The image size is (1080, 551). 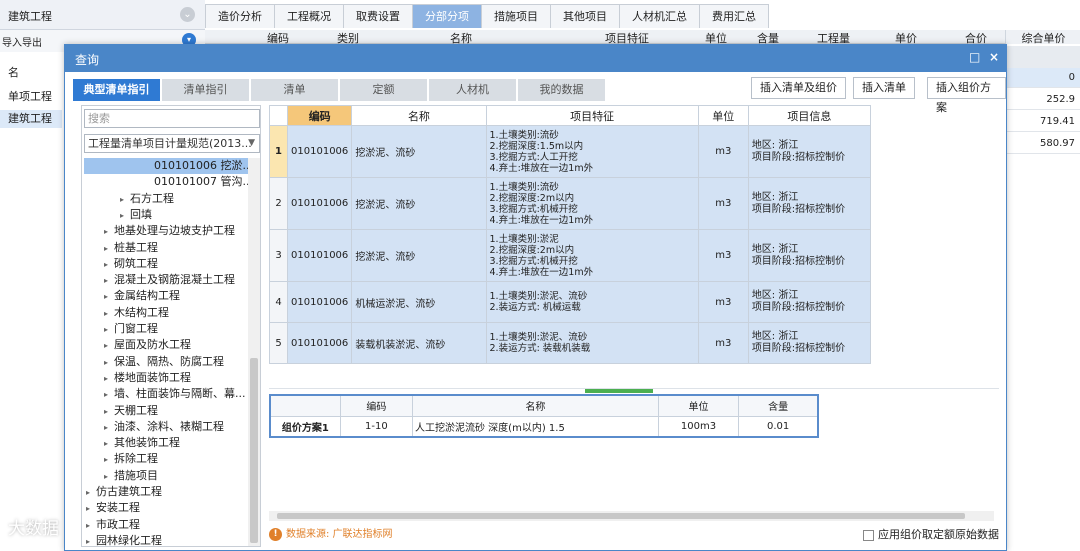 I want to click on splitter, so click(x=634, y=390).